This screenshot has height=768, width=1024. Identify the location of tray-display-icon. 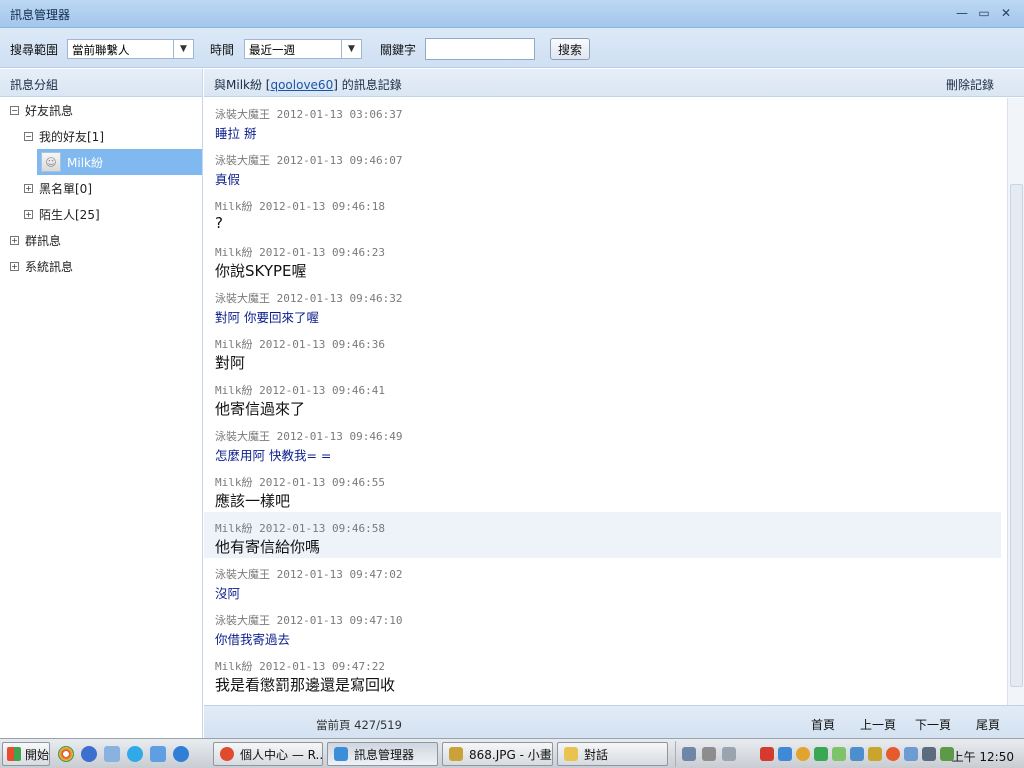
(875, 754).